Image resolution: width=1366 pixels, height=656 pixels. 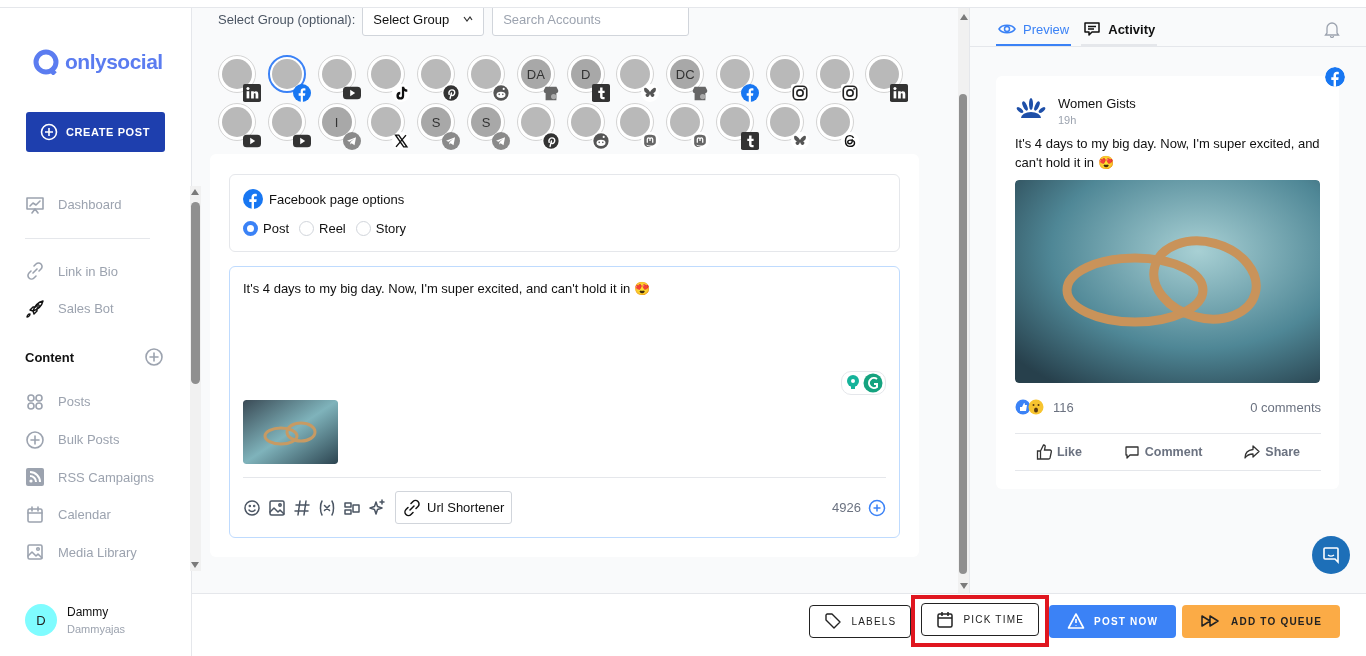 I want to click on panel-tab: Activity, so click(x=1119, y=30).